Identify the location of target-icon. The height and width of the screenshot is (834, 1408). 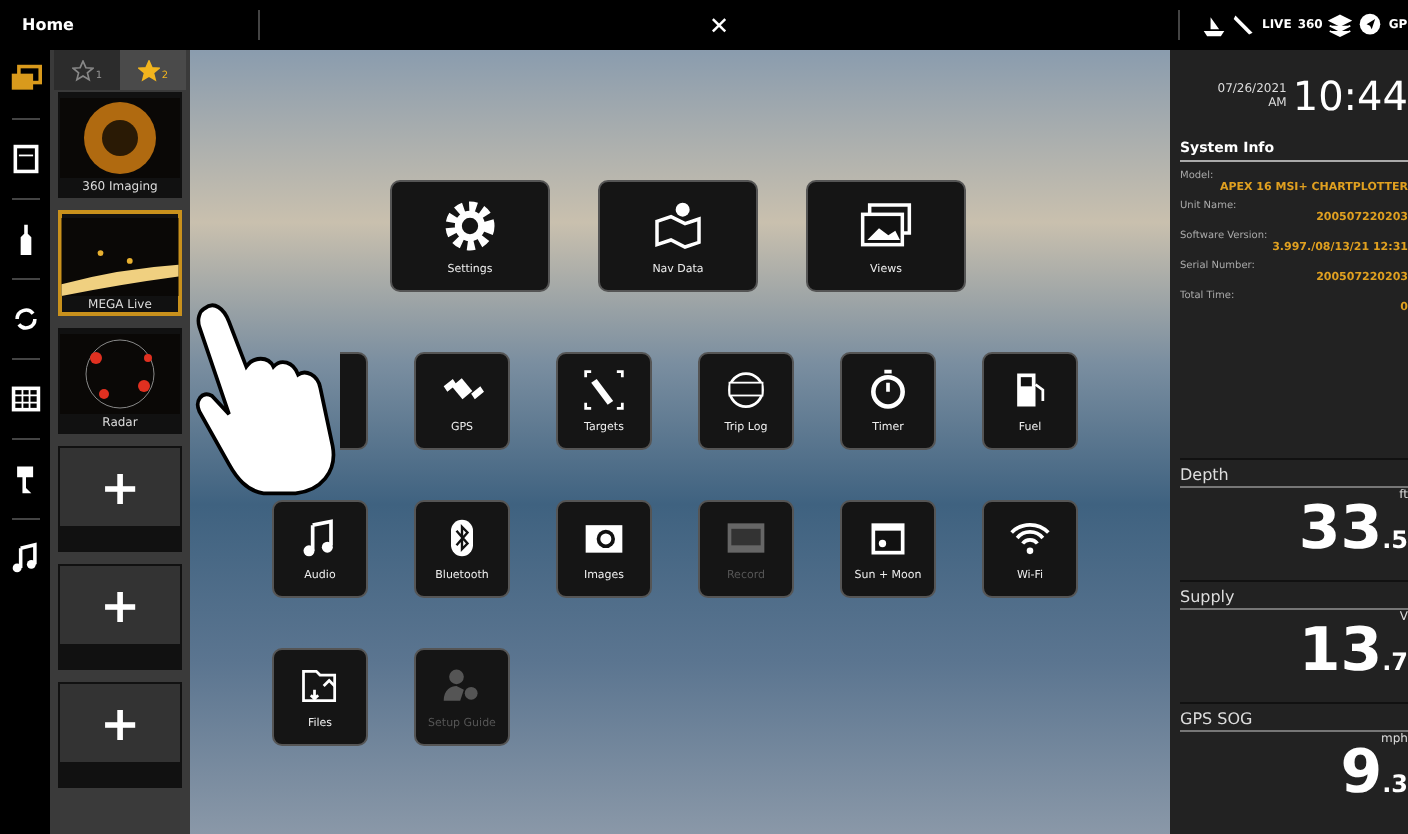
(604, 390).